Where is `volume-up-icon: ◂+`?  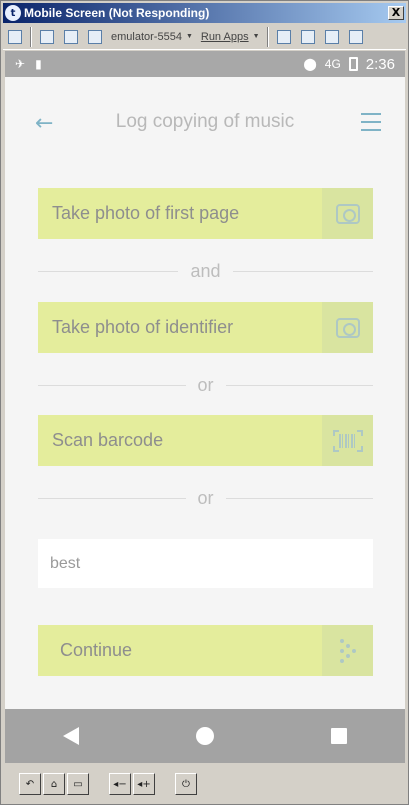
volume-up-icon: ◂+ is located at coordinates (144, 784).